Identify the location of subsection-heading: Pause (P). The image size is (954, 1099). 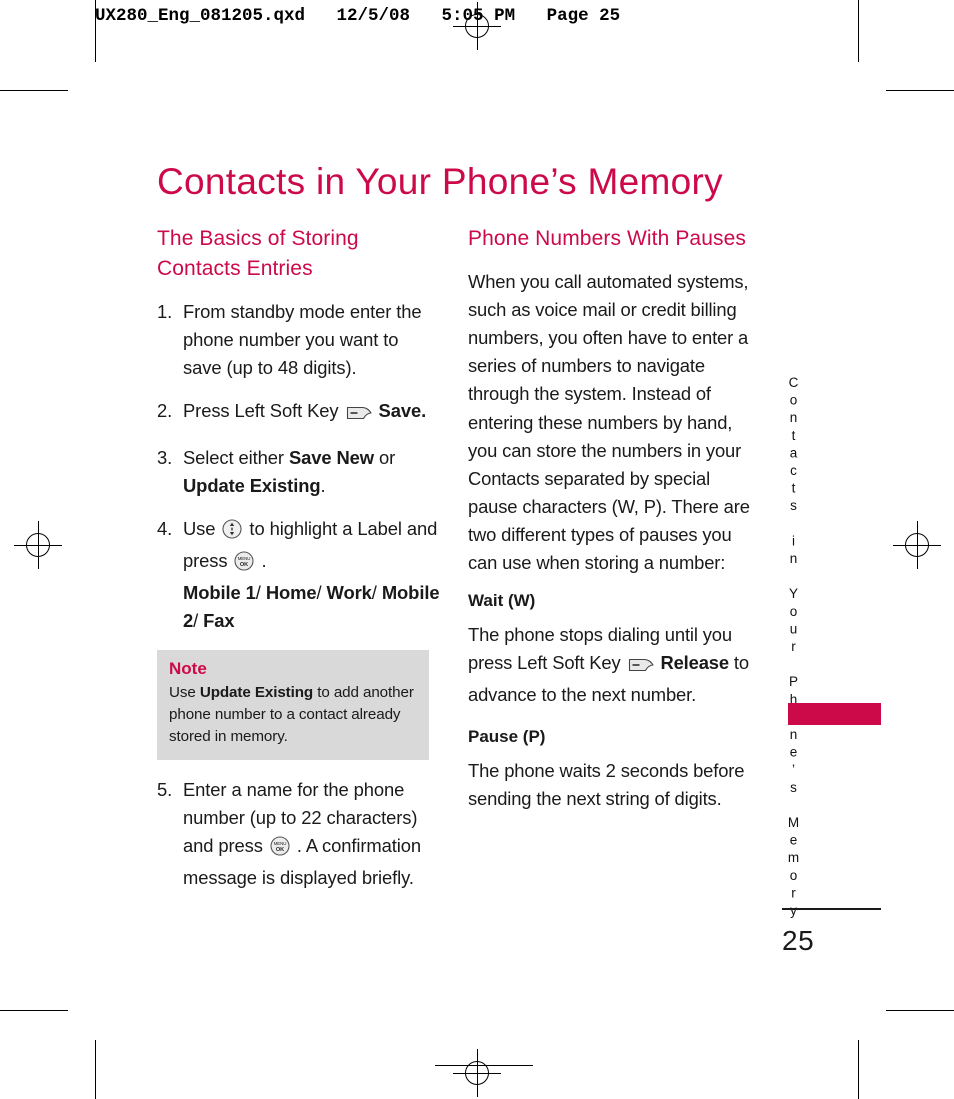
(507, 737).